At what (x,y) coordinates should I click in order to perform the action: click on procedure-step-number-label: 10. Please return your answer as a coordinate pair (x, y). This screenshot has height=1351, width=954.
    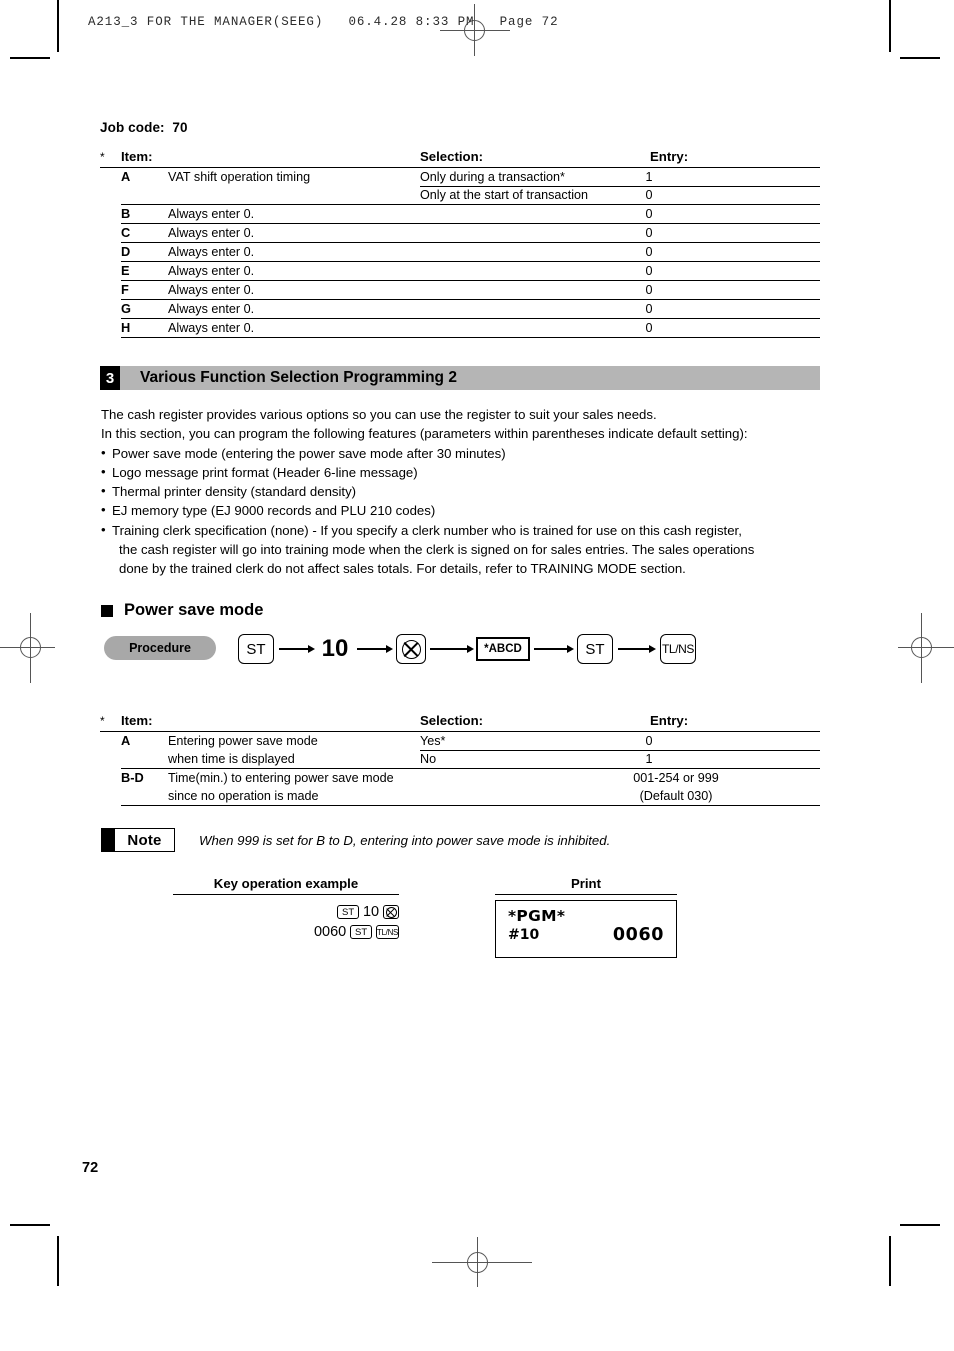
    Looking at the image, I should click on (335, 648).